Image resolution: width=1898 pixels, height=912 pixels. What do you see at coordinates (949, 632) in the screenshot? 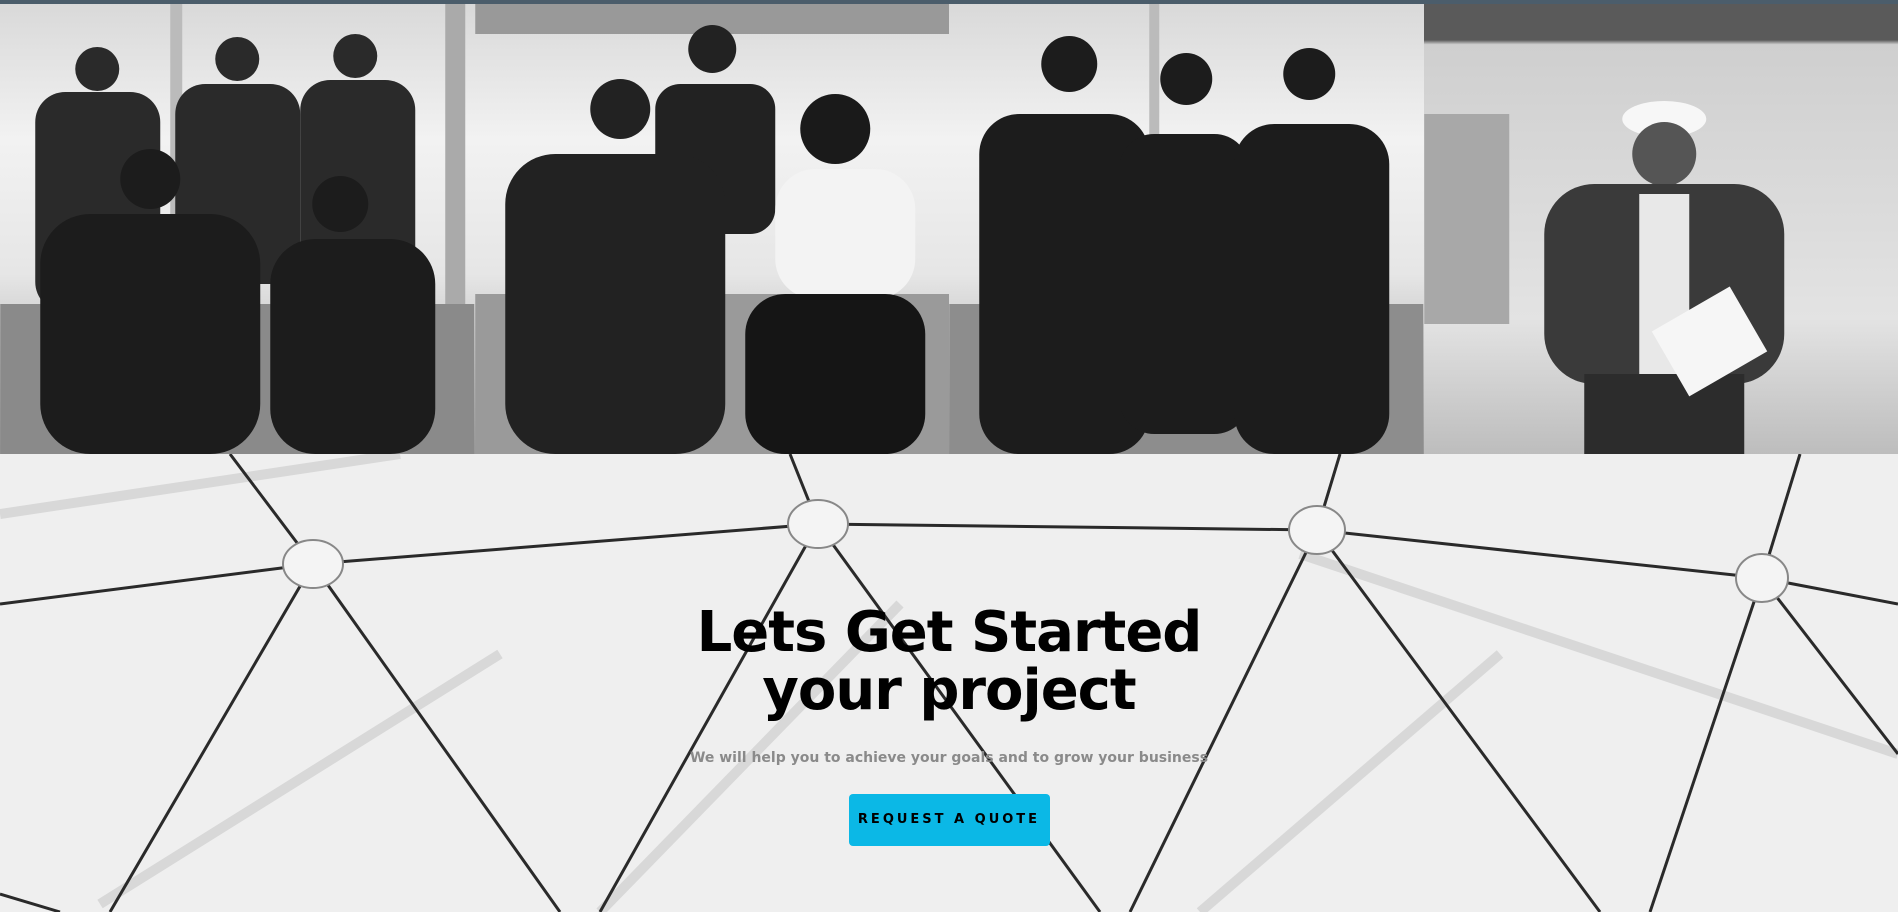
I see `cta-title-line1: Lets Get Started` at bounding box center [949, 632].